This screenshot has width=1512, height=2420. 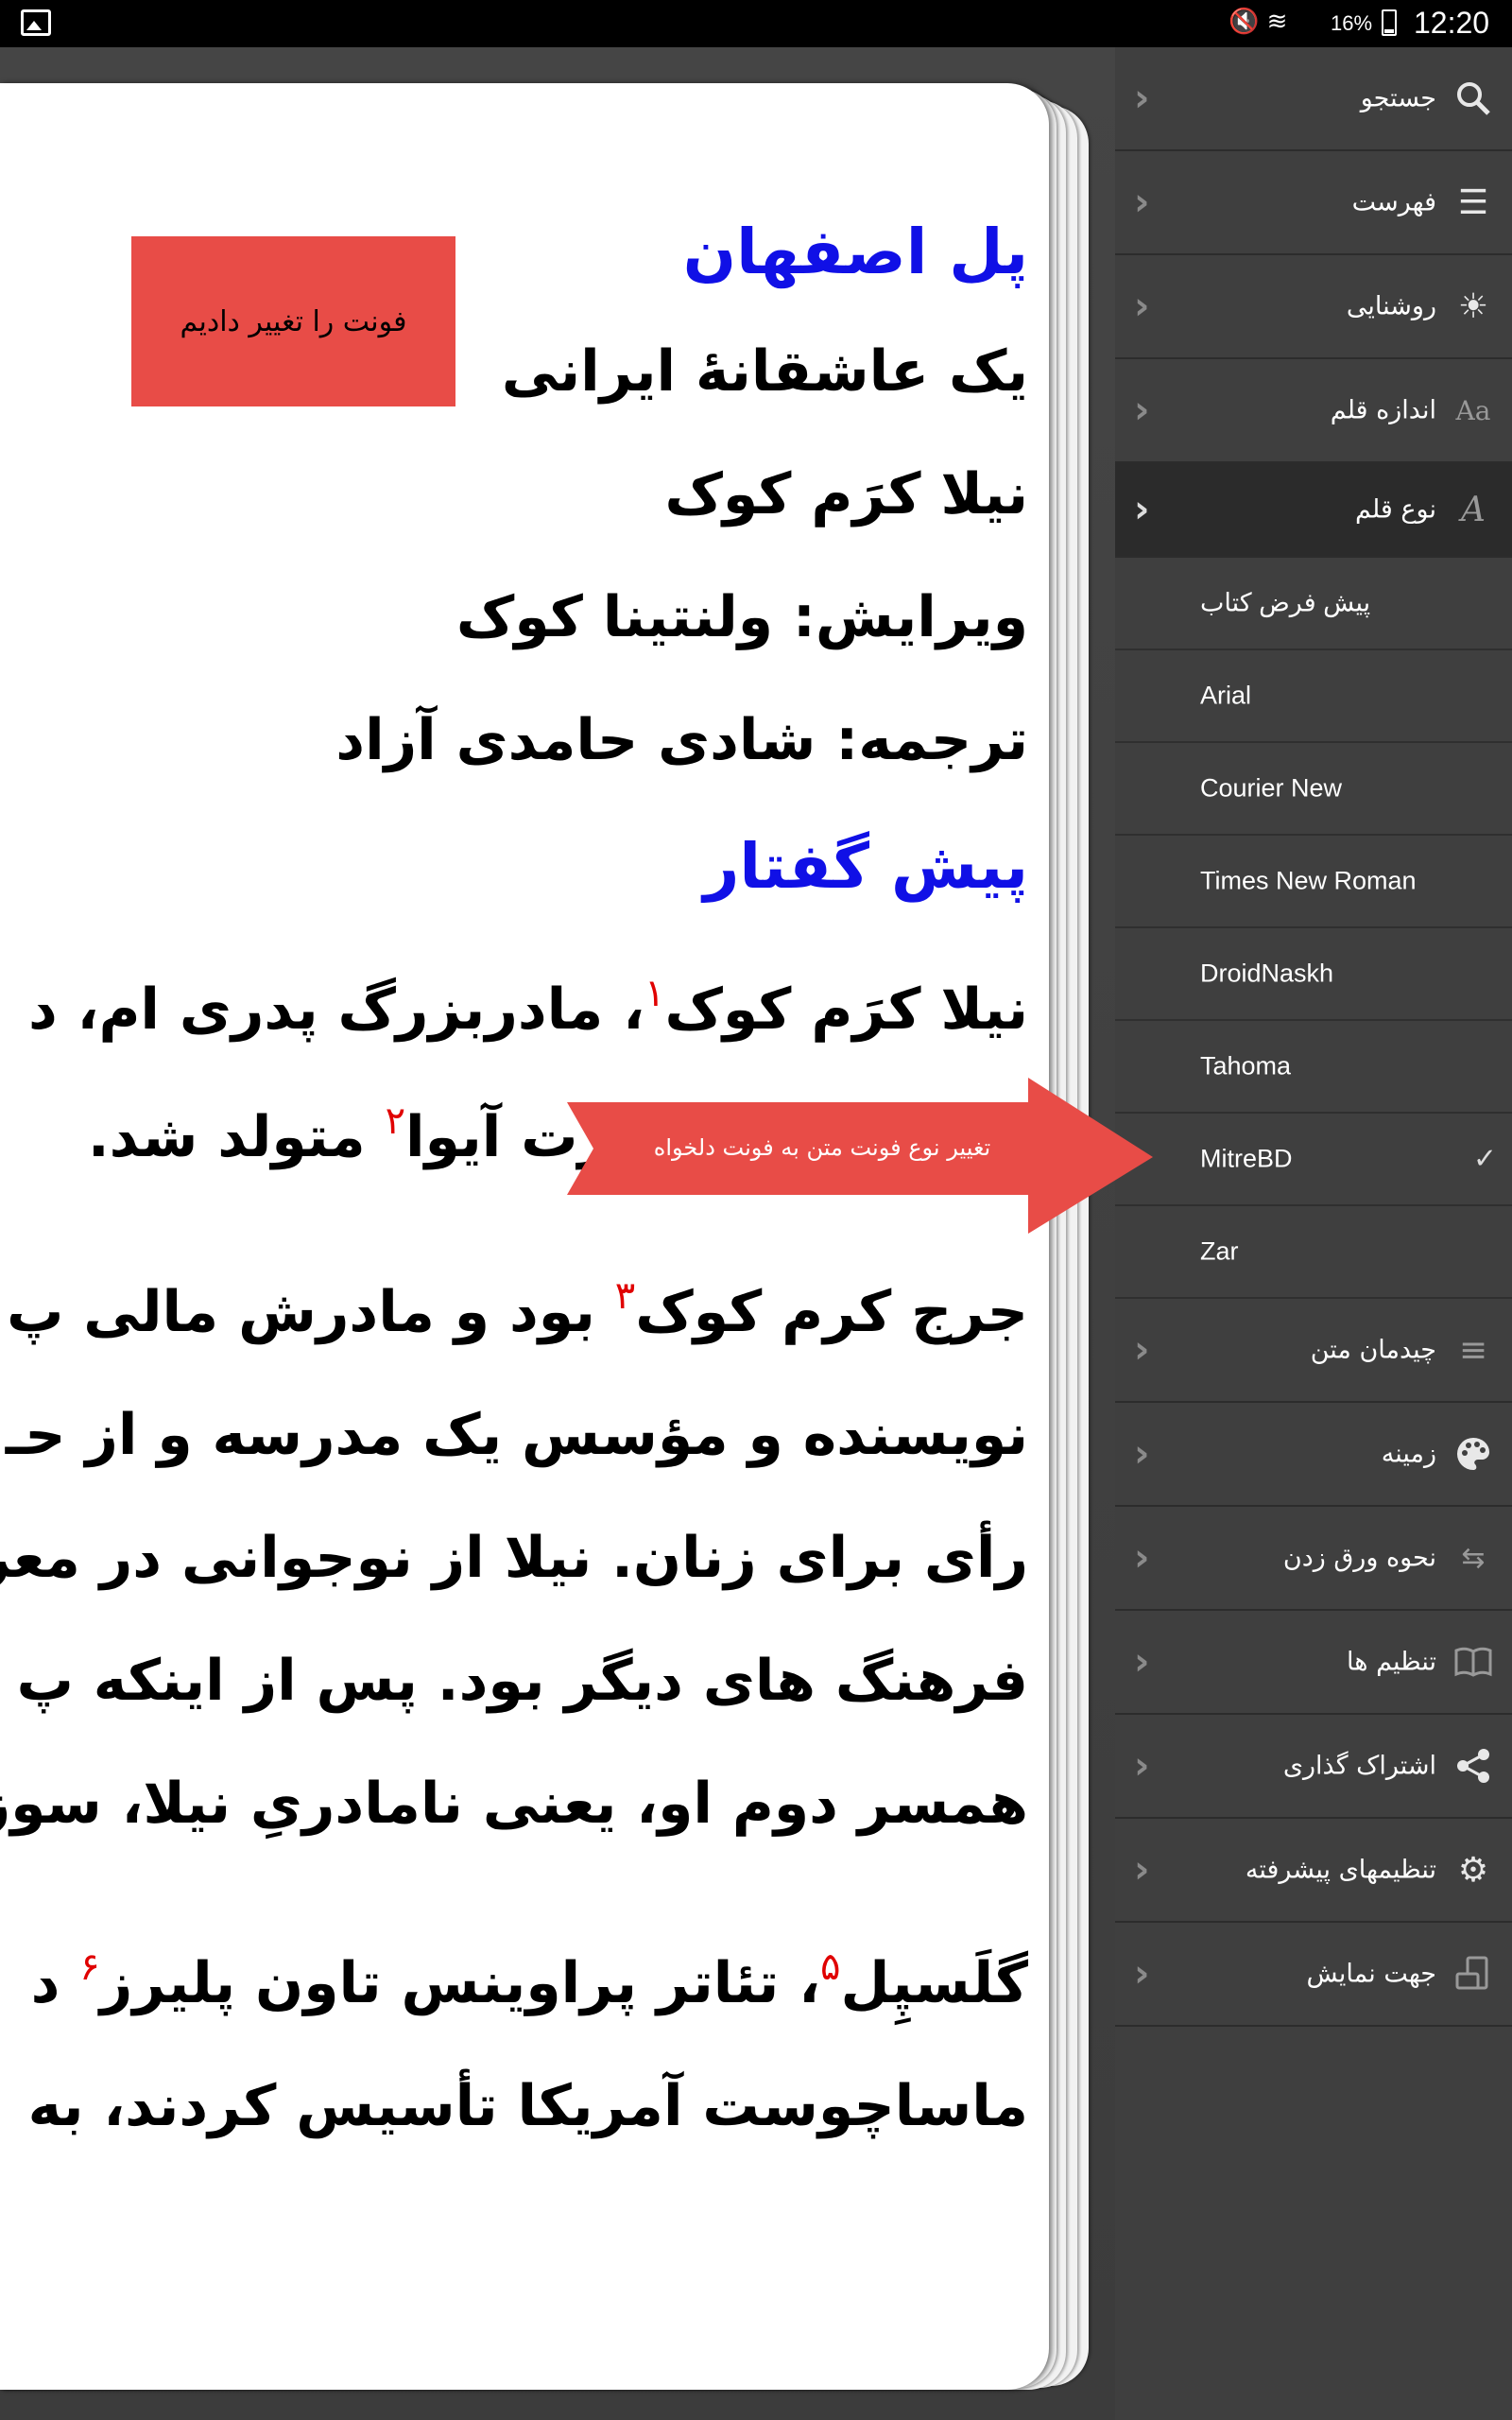 What do you see at coordinates (865, 866) in the screenshot?
I see `section-heading: پیش گفتار` at bounding box center [865, 866].